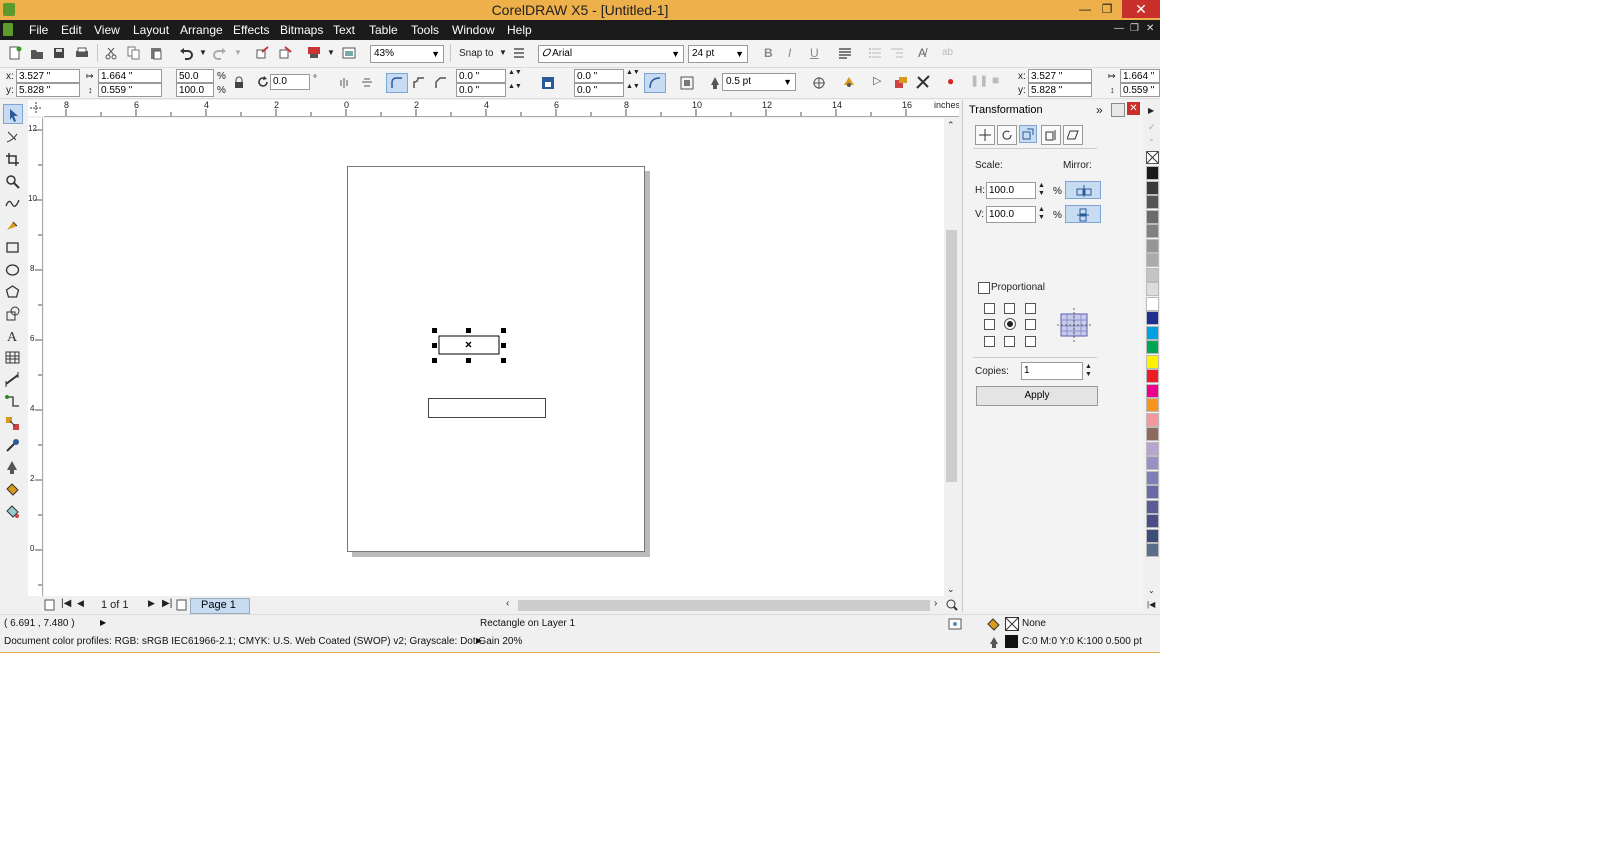 This screenshot has width=1600, height=858. Describe the element at coordinates (182, 605) in the screenshot. I see `add-page-after-icon` at that location.